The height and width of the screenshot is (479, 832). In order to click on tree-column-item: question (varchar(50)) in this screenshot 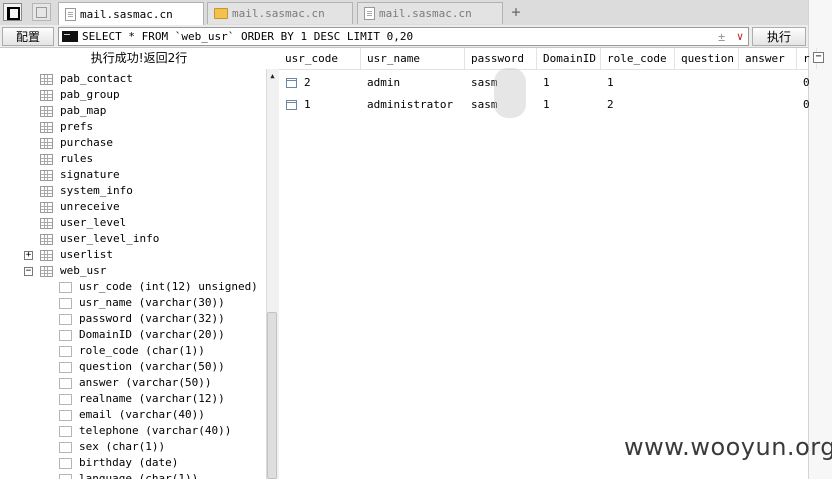, I will do `click(142, 367)`.